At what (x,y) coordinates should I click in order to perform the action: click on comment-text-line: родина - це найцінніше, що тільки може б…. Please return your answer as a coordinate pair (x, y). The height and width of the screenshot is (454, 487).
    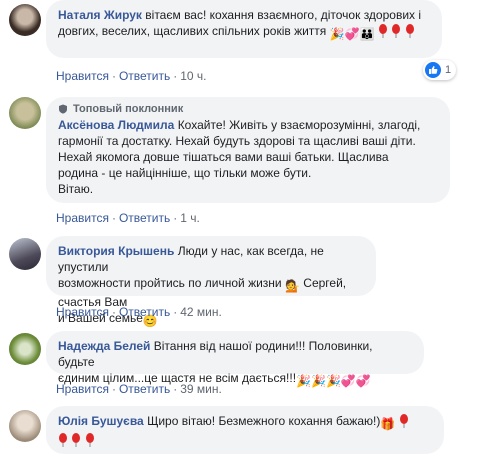
    Looking at the image, I should click on (185, 173).